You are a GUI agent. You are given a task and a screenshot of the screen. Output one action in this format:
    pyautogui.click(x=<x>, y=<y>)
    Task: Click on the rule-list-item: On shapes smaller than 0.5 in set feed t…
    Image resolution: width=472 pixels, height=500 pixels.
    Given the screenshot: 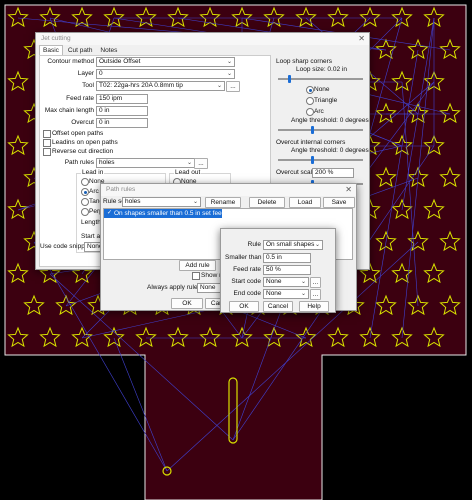 What is the action you would take?
    pyautogui.click(x=176, y=213)
    